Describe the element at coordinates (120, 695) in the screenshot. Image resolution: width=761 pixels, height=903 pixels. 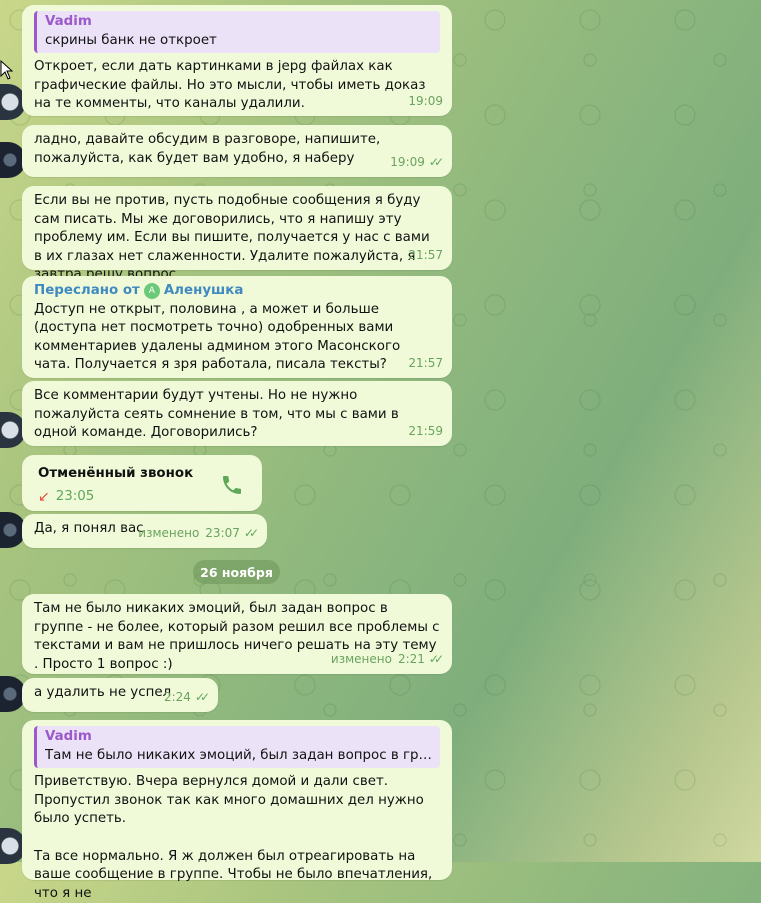
I see `message-bubble: а удалить не успел 2:24 ✓✓` at that location.